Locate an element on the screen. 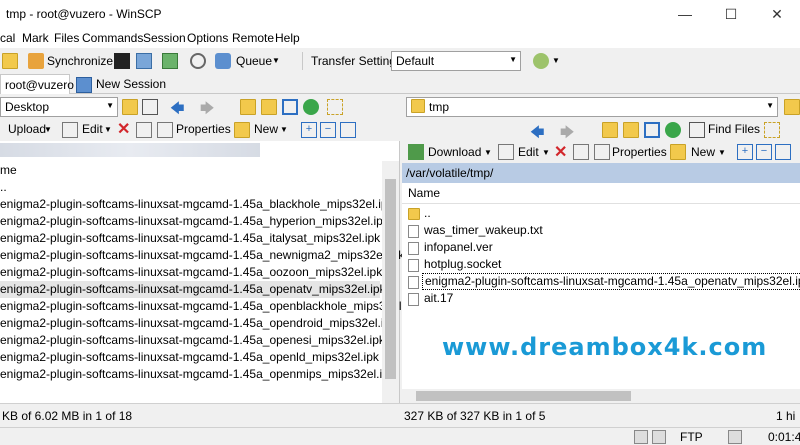 This screenshot has width=800, height=445. menu-commands: Commands is located at coordinates (112, 38).